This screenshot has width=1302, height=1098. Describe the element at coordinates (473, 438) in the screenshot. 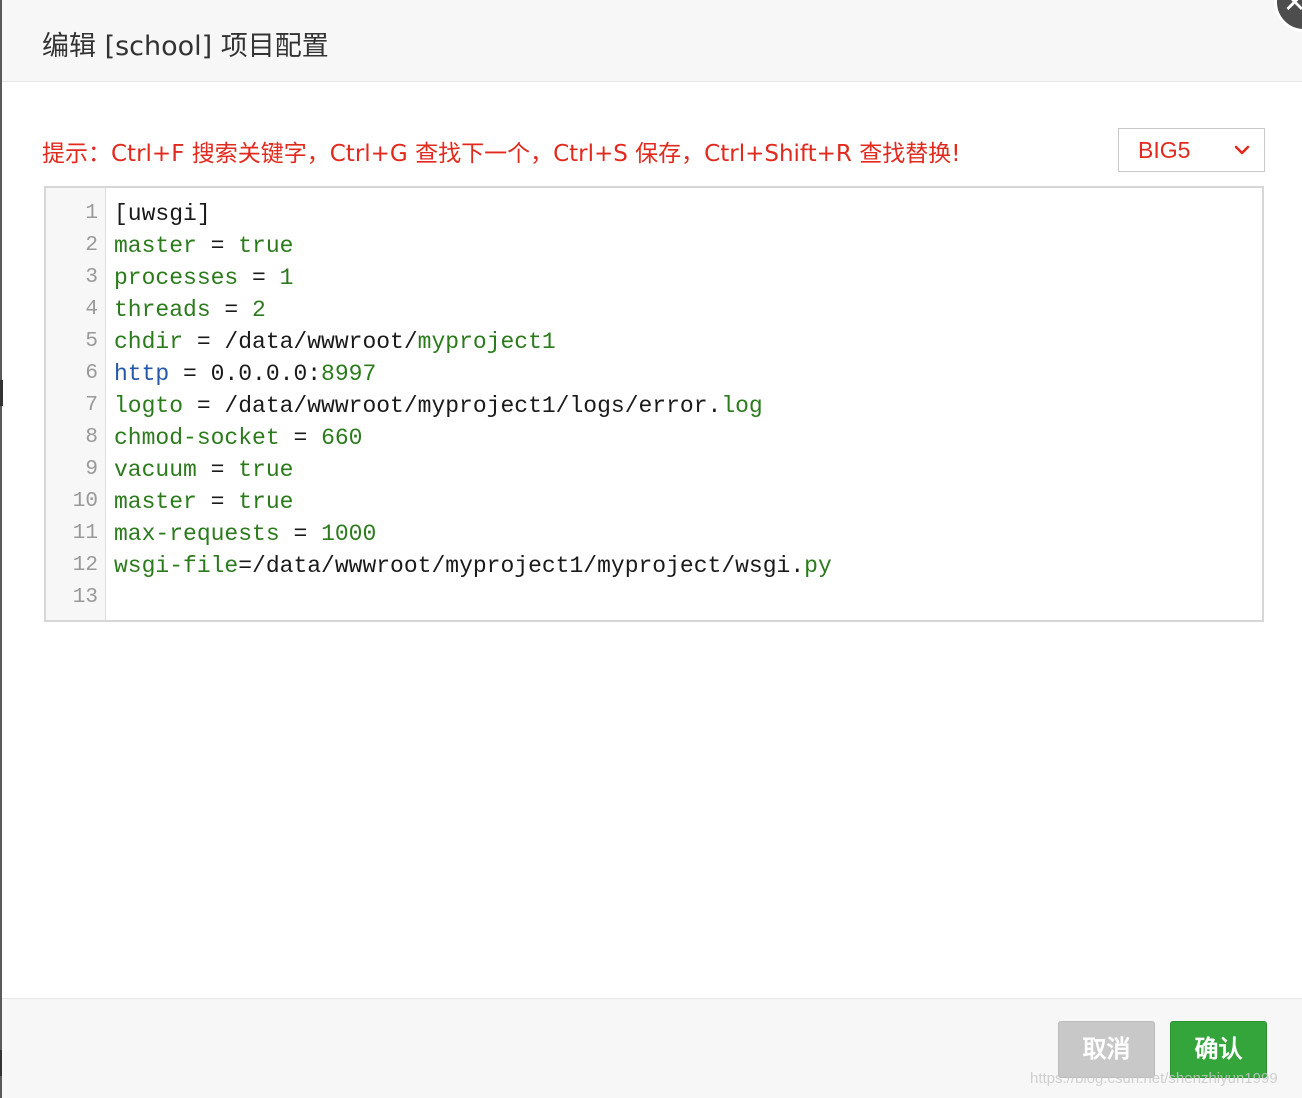

I see `code-line: chmod-socket = 660` at that location.